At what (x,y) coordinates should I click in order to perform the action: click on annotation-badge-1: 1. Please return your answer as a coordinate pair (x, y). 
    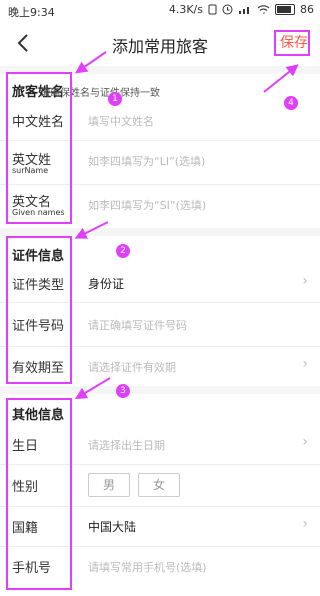
    Looking at the image, I should click on (115, 99).